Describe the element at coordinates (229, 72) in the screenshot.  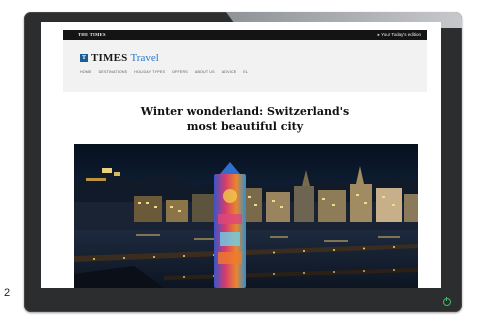
I see `nav-advice: ADVICE` at that location.